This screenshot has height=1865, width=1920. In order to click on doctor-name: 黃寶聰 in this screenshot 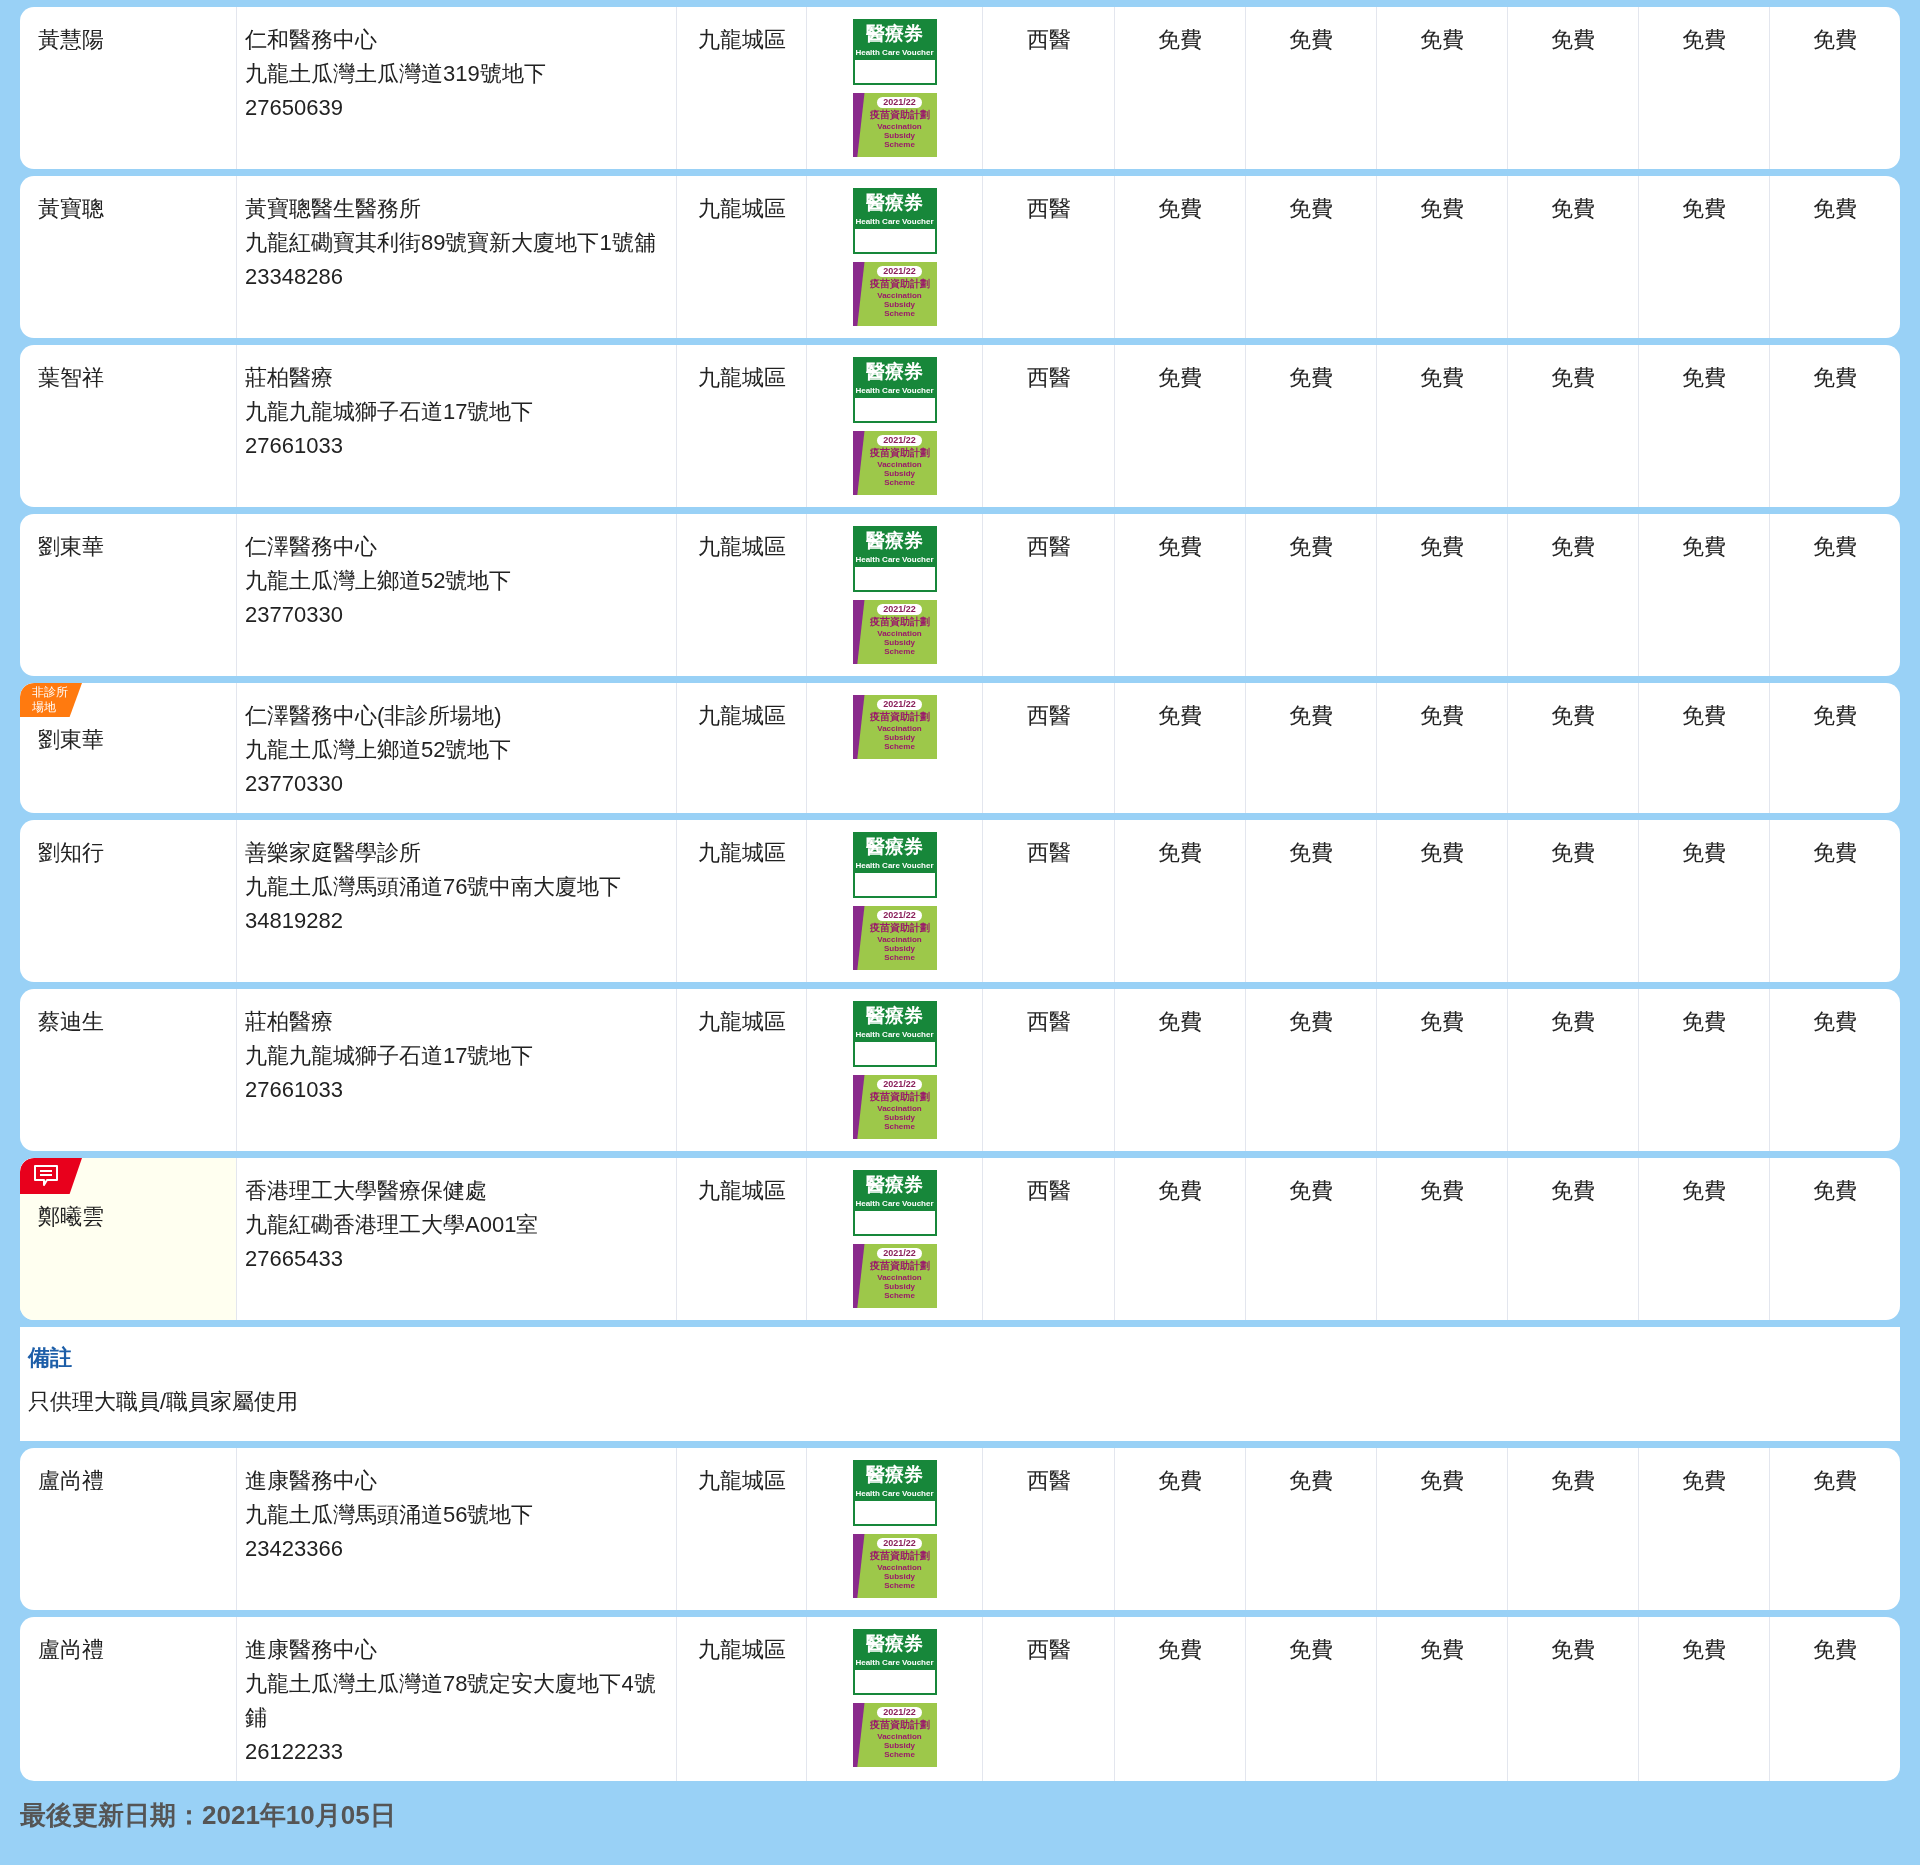, I will do `click(71, 208)`.